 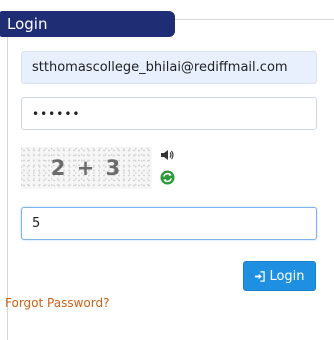 What do you see at coordinates (87, 24) in the screenshot?
I see `login-title: Login` at bounding box center [87, 24].